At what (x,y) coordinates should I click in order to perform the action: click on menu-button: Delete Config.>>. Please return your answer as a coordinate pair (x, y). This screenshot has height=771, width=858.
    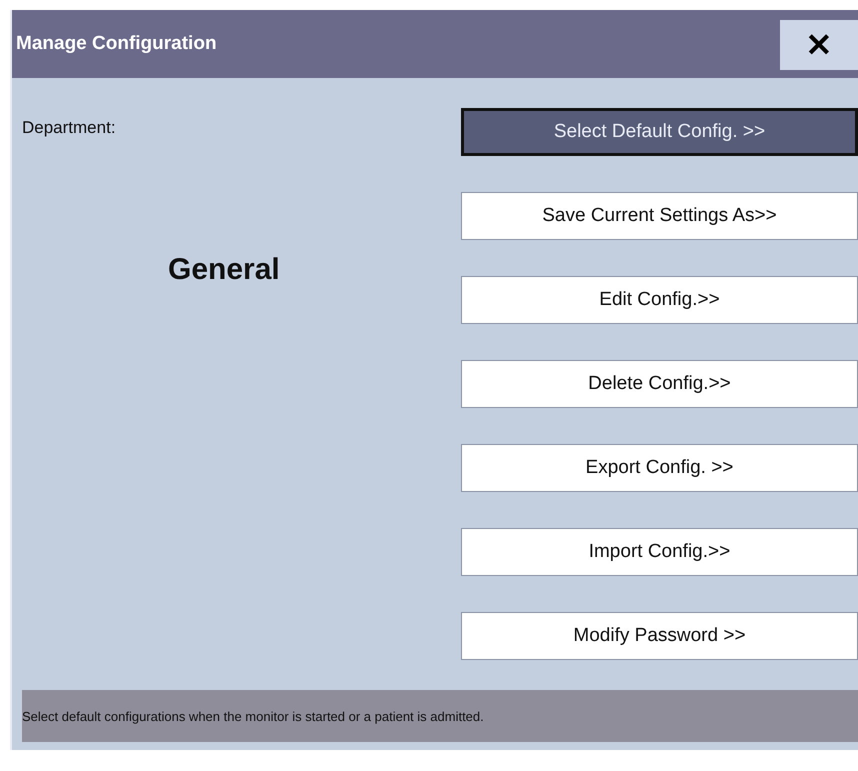
    Looking at the image, I should click on (659, 384).